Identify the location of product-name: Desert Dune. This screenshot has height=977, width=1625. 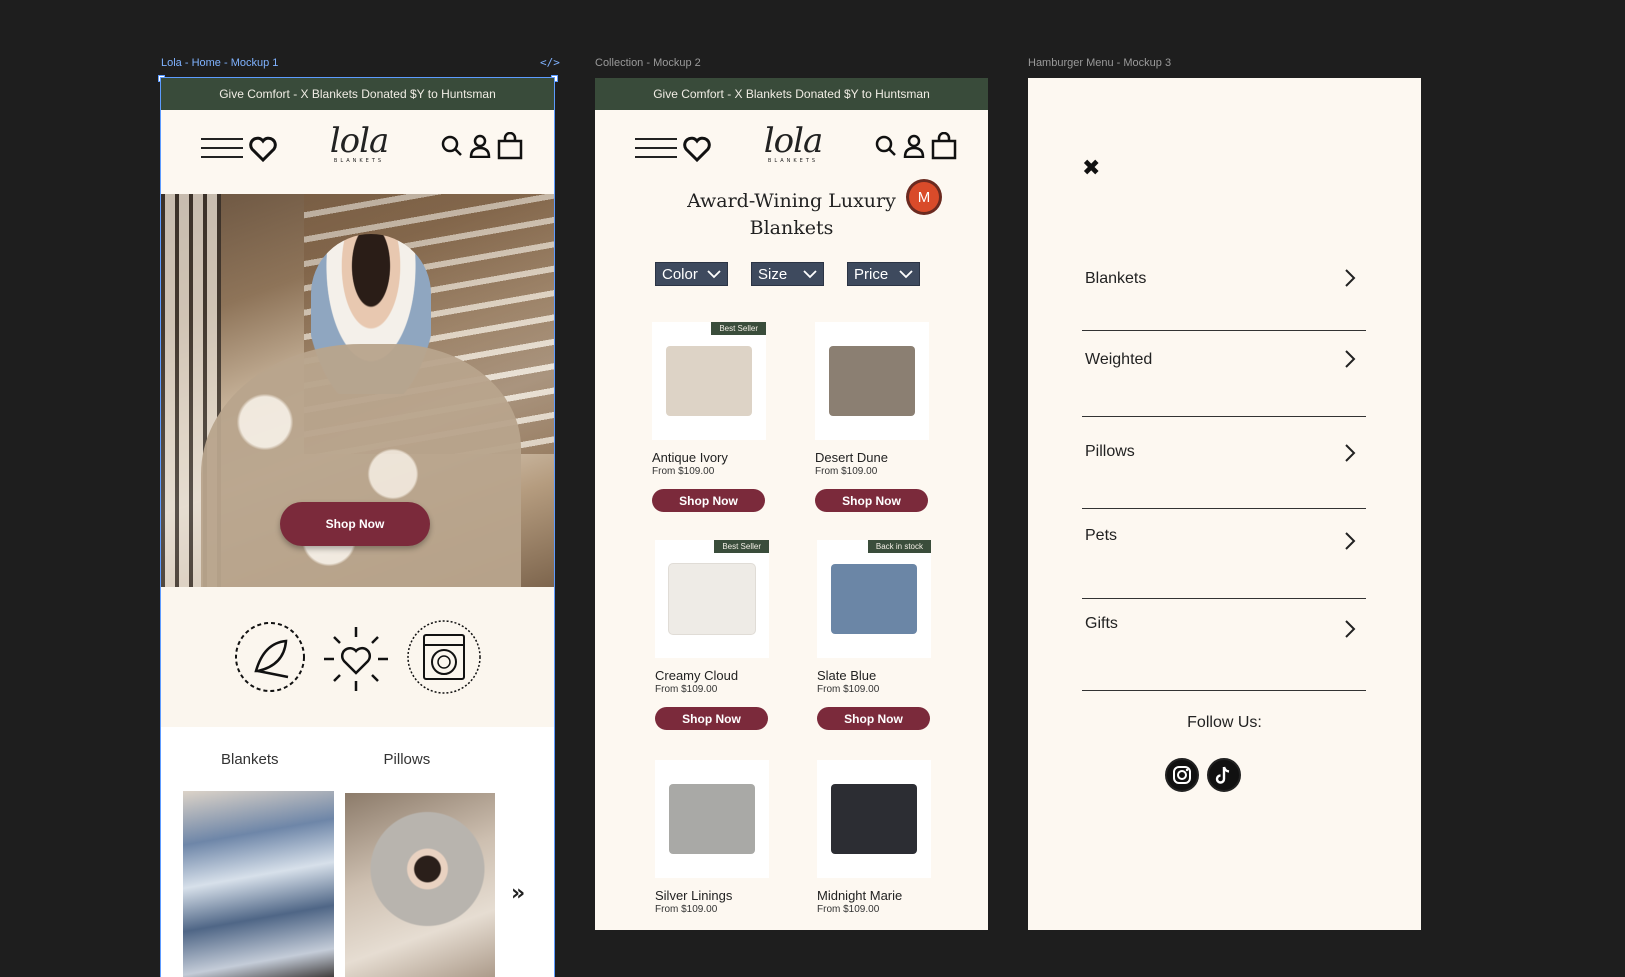
(874, 457).